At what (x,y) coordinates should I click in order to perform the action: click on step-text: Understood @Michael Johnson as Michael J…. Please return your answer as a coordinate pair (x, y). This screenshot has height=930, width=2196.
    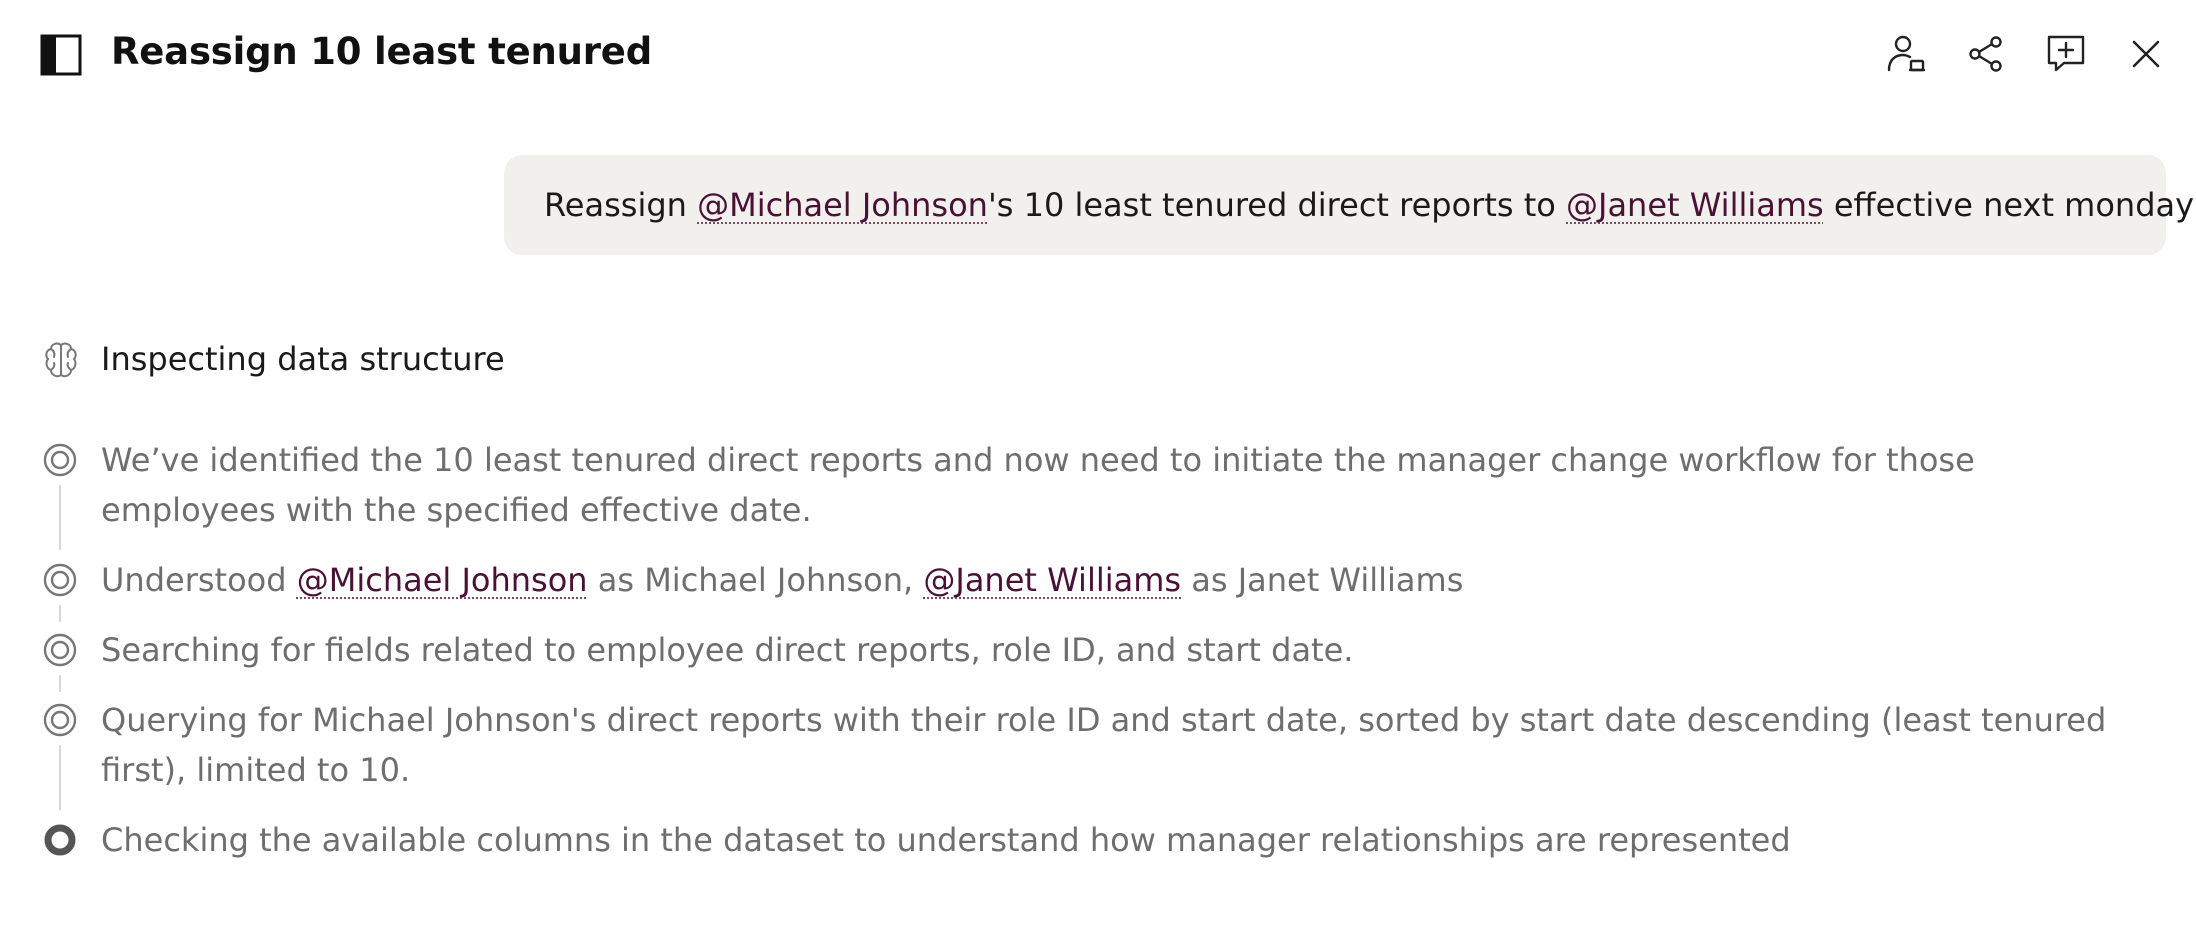
    Looking at the image, I should click on (1121, 580).